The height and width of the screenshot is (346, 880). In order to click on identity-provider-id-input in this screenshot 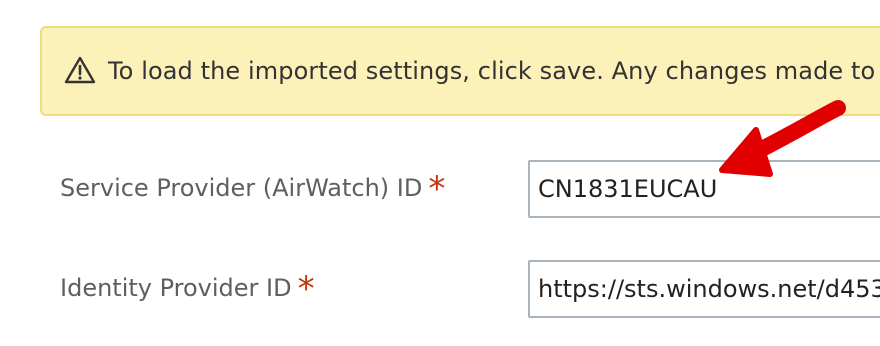, I will do `click(704, 289)`.